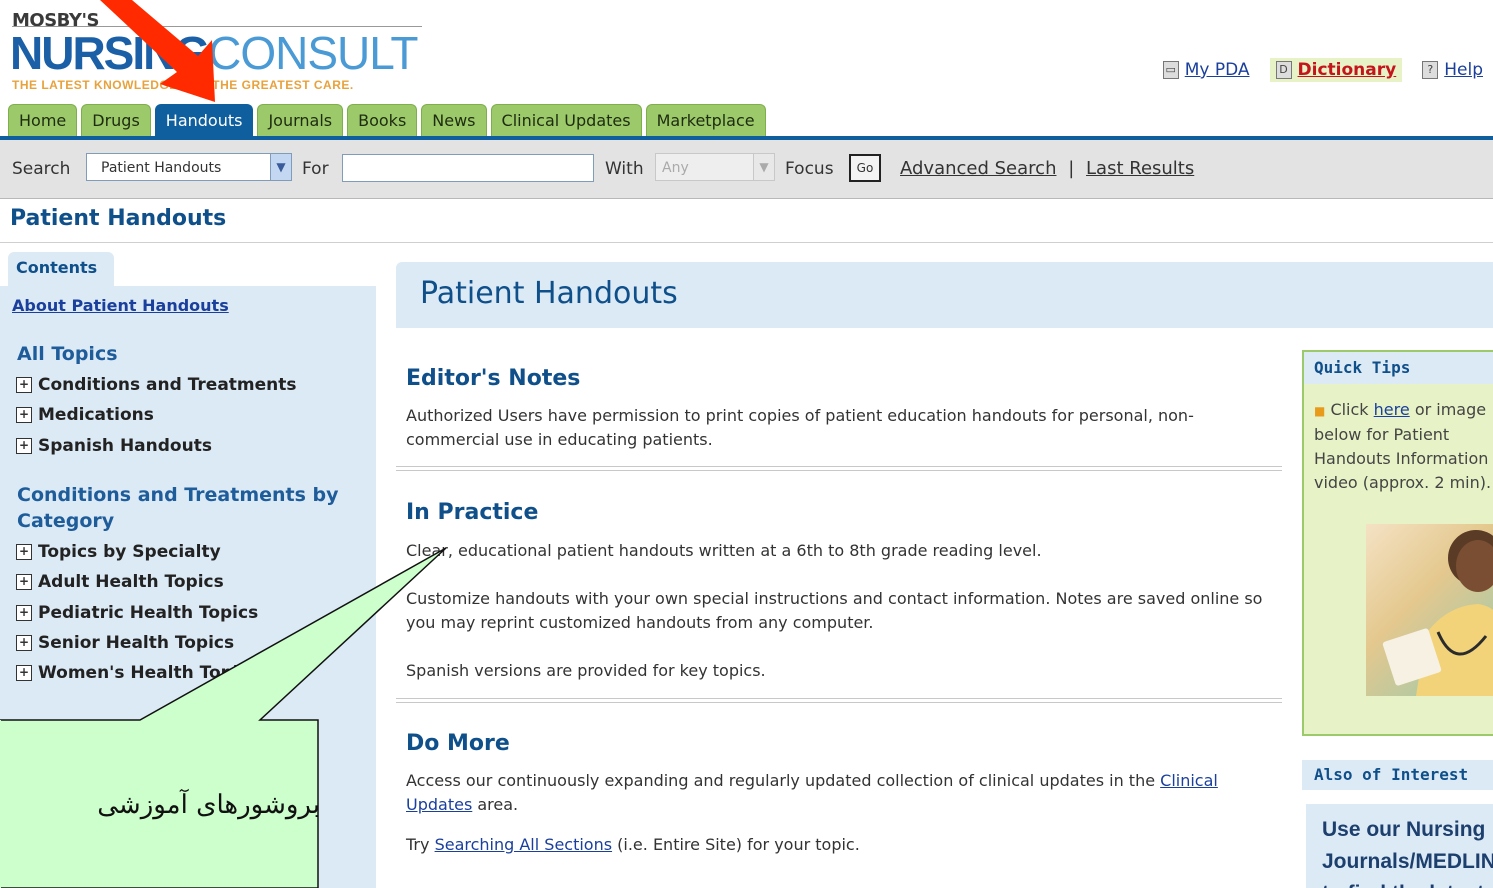 The image size is (1493, 888). I want to click on utility-links: ▭ My PDA D Dictionary ? Help, so click(1323, 70).